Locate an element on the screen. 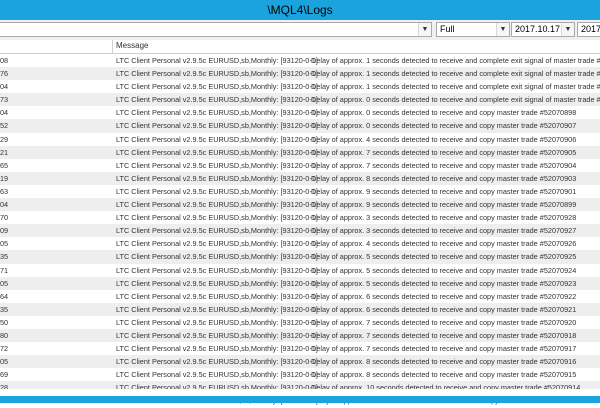 This screenshot has width=600, height=408. window-title: \MQL4\Logs is located at coordinates (300, 10).